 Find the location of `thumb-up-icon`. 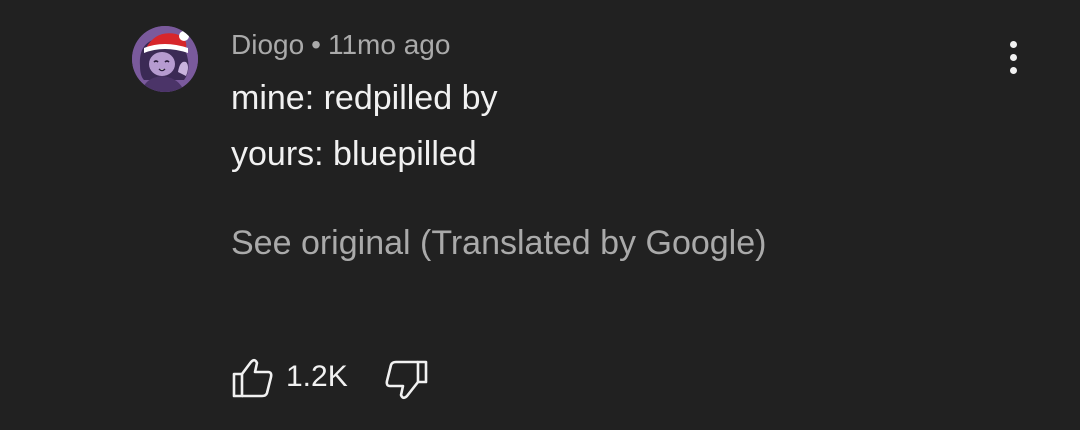

thumb-up-icon is located at coordinates (252, 378).